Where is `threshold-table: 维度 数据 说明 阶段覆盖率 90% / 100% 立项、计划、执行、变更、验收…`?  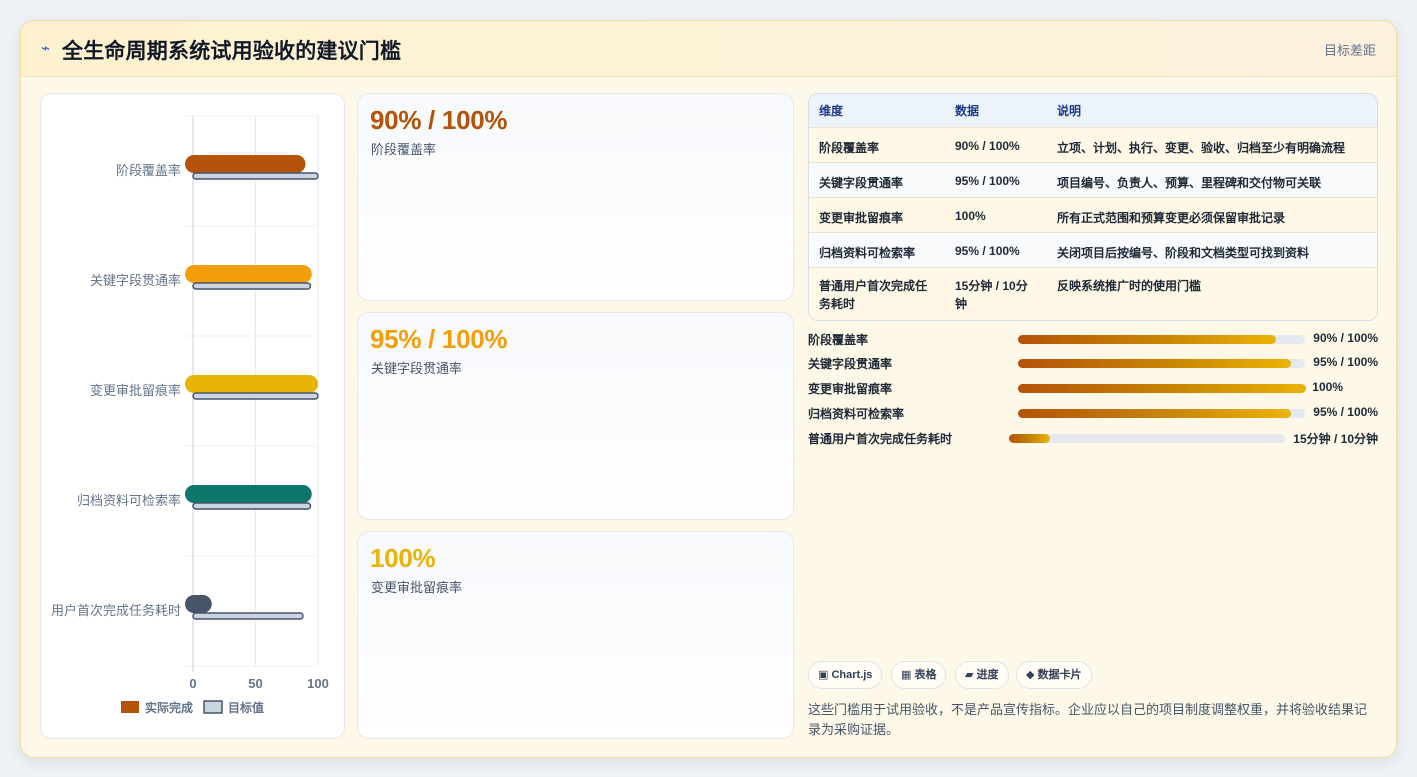
threshold-table: 维度 数据 说明 阶段覆盖率 90% / 100% 立项、计划、执行、变更、验收… is located at coordinates (1093, 207).